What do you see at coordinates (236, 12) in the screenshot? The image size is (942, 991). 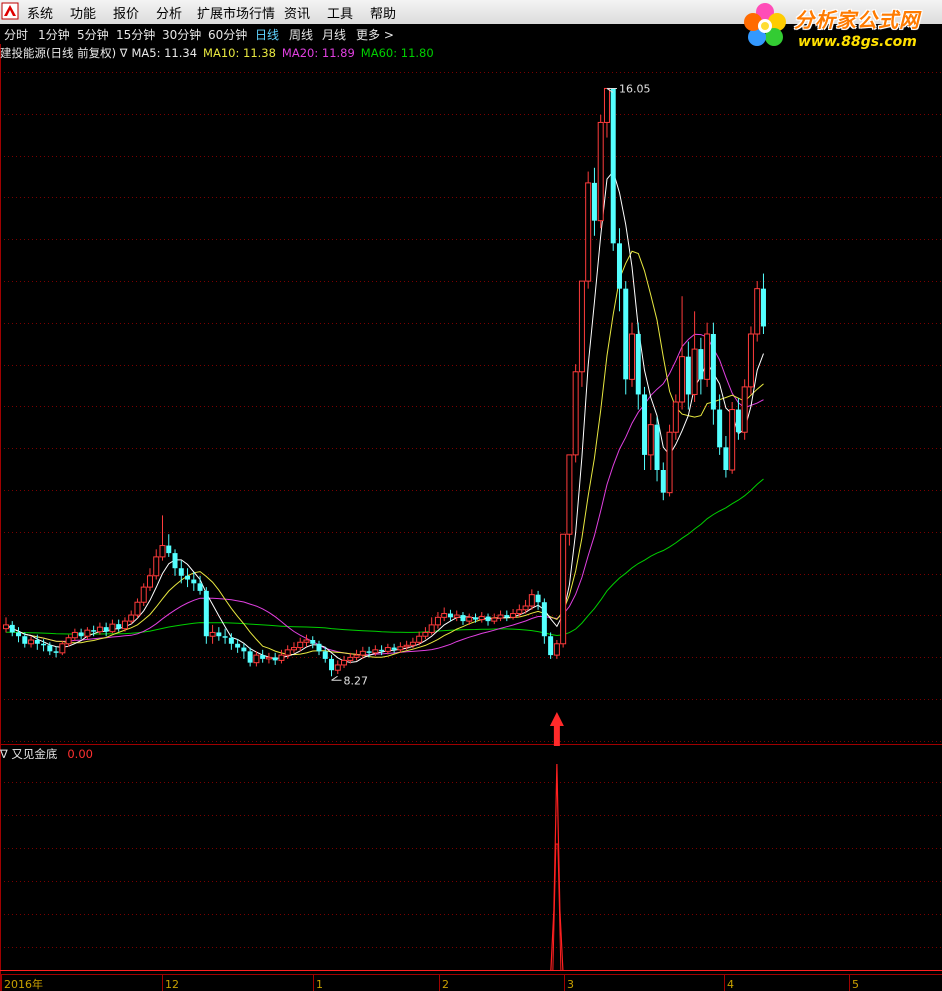 I see `menu-extended-market: 扩展市场行情` at bounding box center [236, 12].